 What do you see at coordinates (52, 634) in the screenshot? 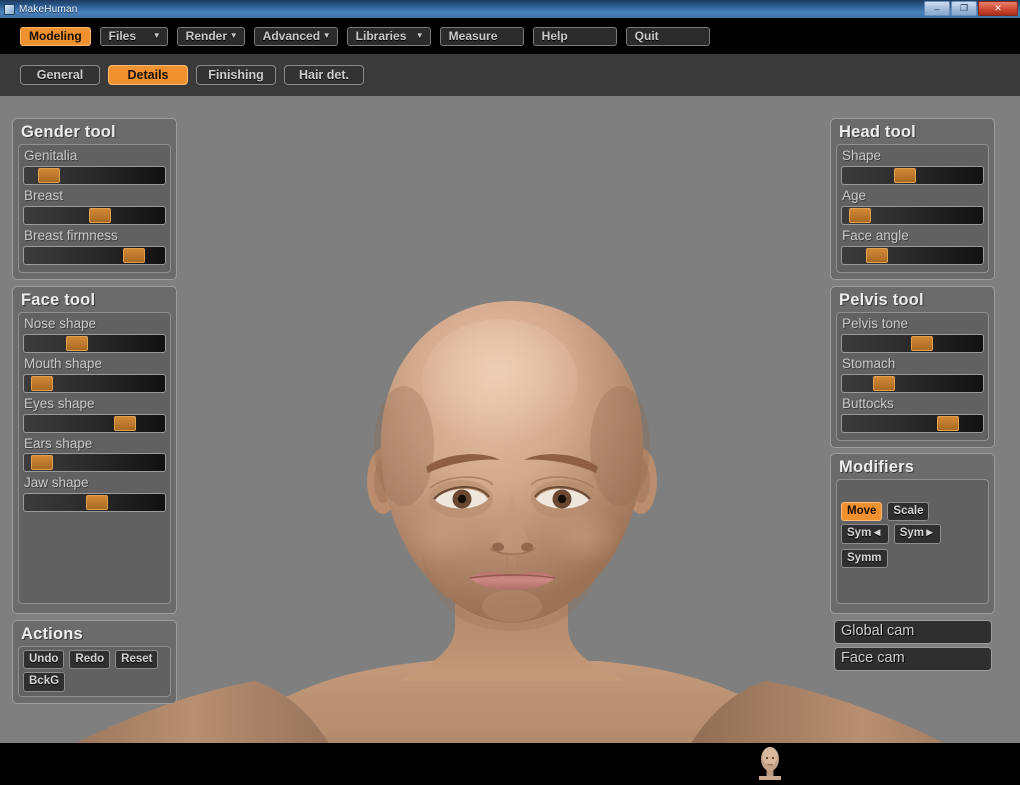
I see `actions-title: Actions` at bounding box center [52, 634].